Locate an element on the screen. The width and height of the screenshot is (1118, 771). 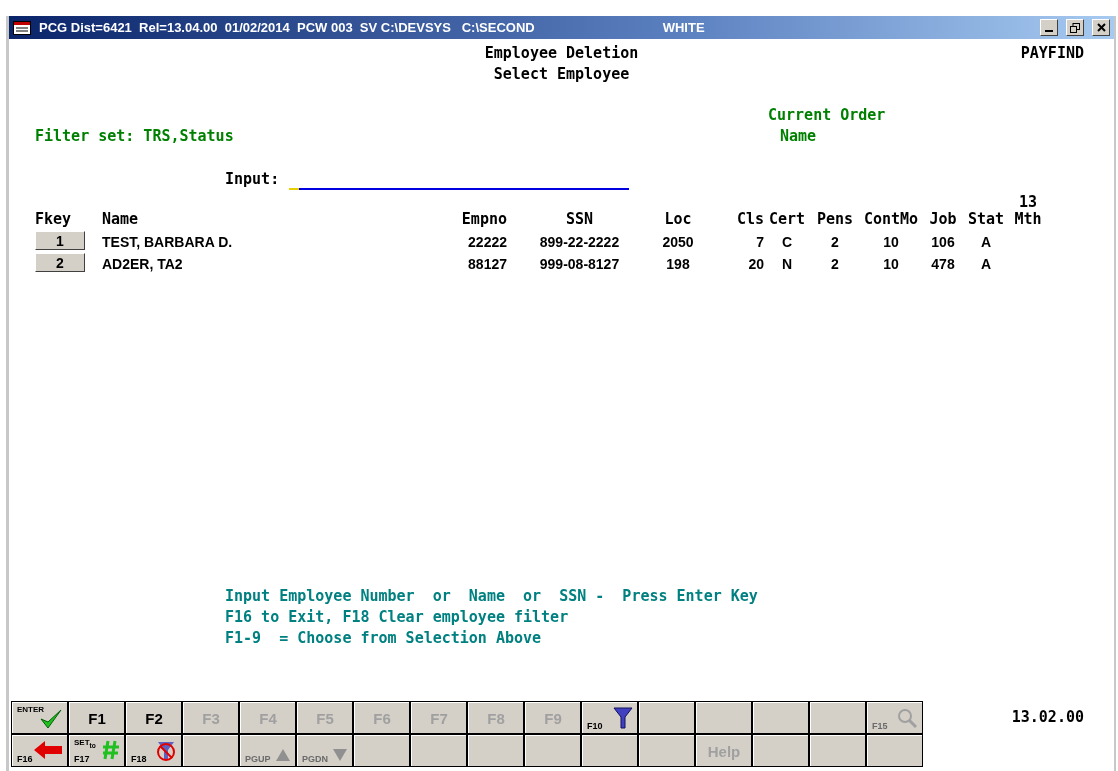
function-key: F1 is located at coordinates (96, 717).